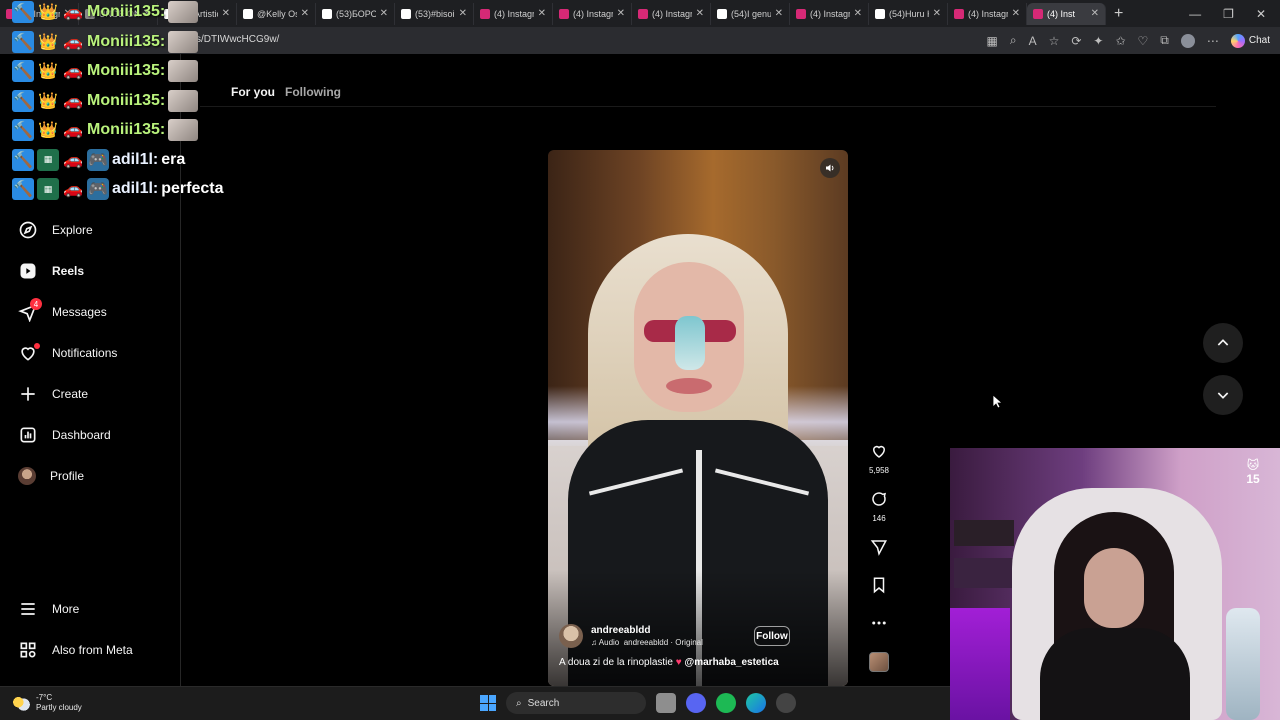 The height and width of the screenshot is (720, 1280). Describe the element at coordinates (488, 703) in the screenshot. I see `windows-start-icon` at that location.